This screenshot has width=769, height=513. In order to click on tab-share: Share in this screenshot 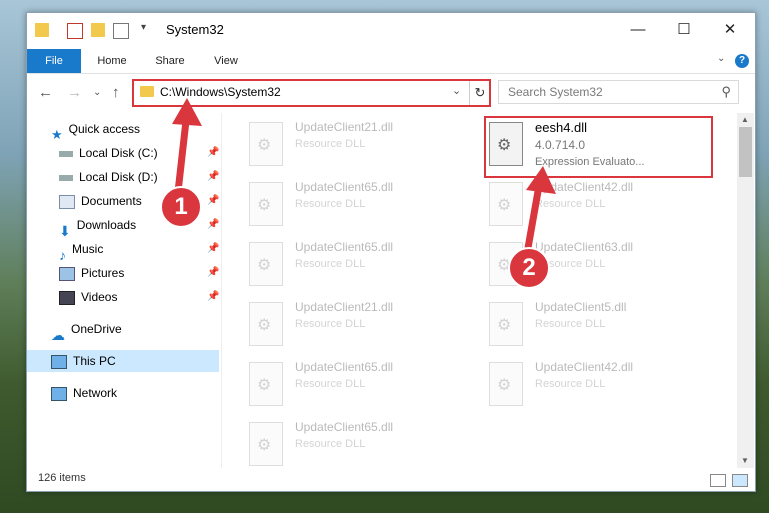, I will do `click(170, 61)`.